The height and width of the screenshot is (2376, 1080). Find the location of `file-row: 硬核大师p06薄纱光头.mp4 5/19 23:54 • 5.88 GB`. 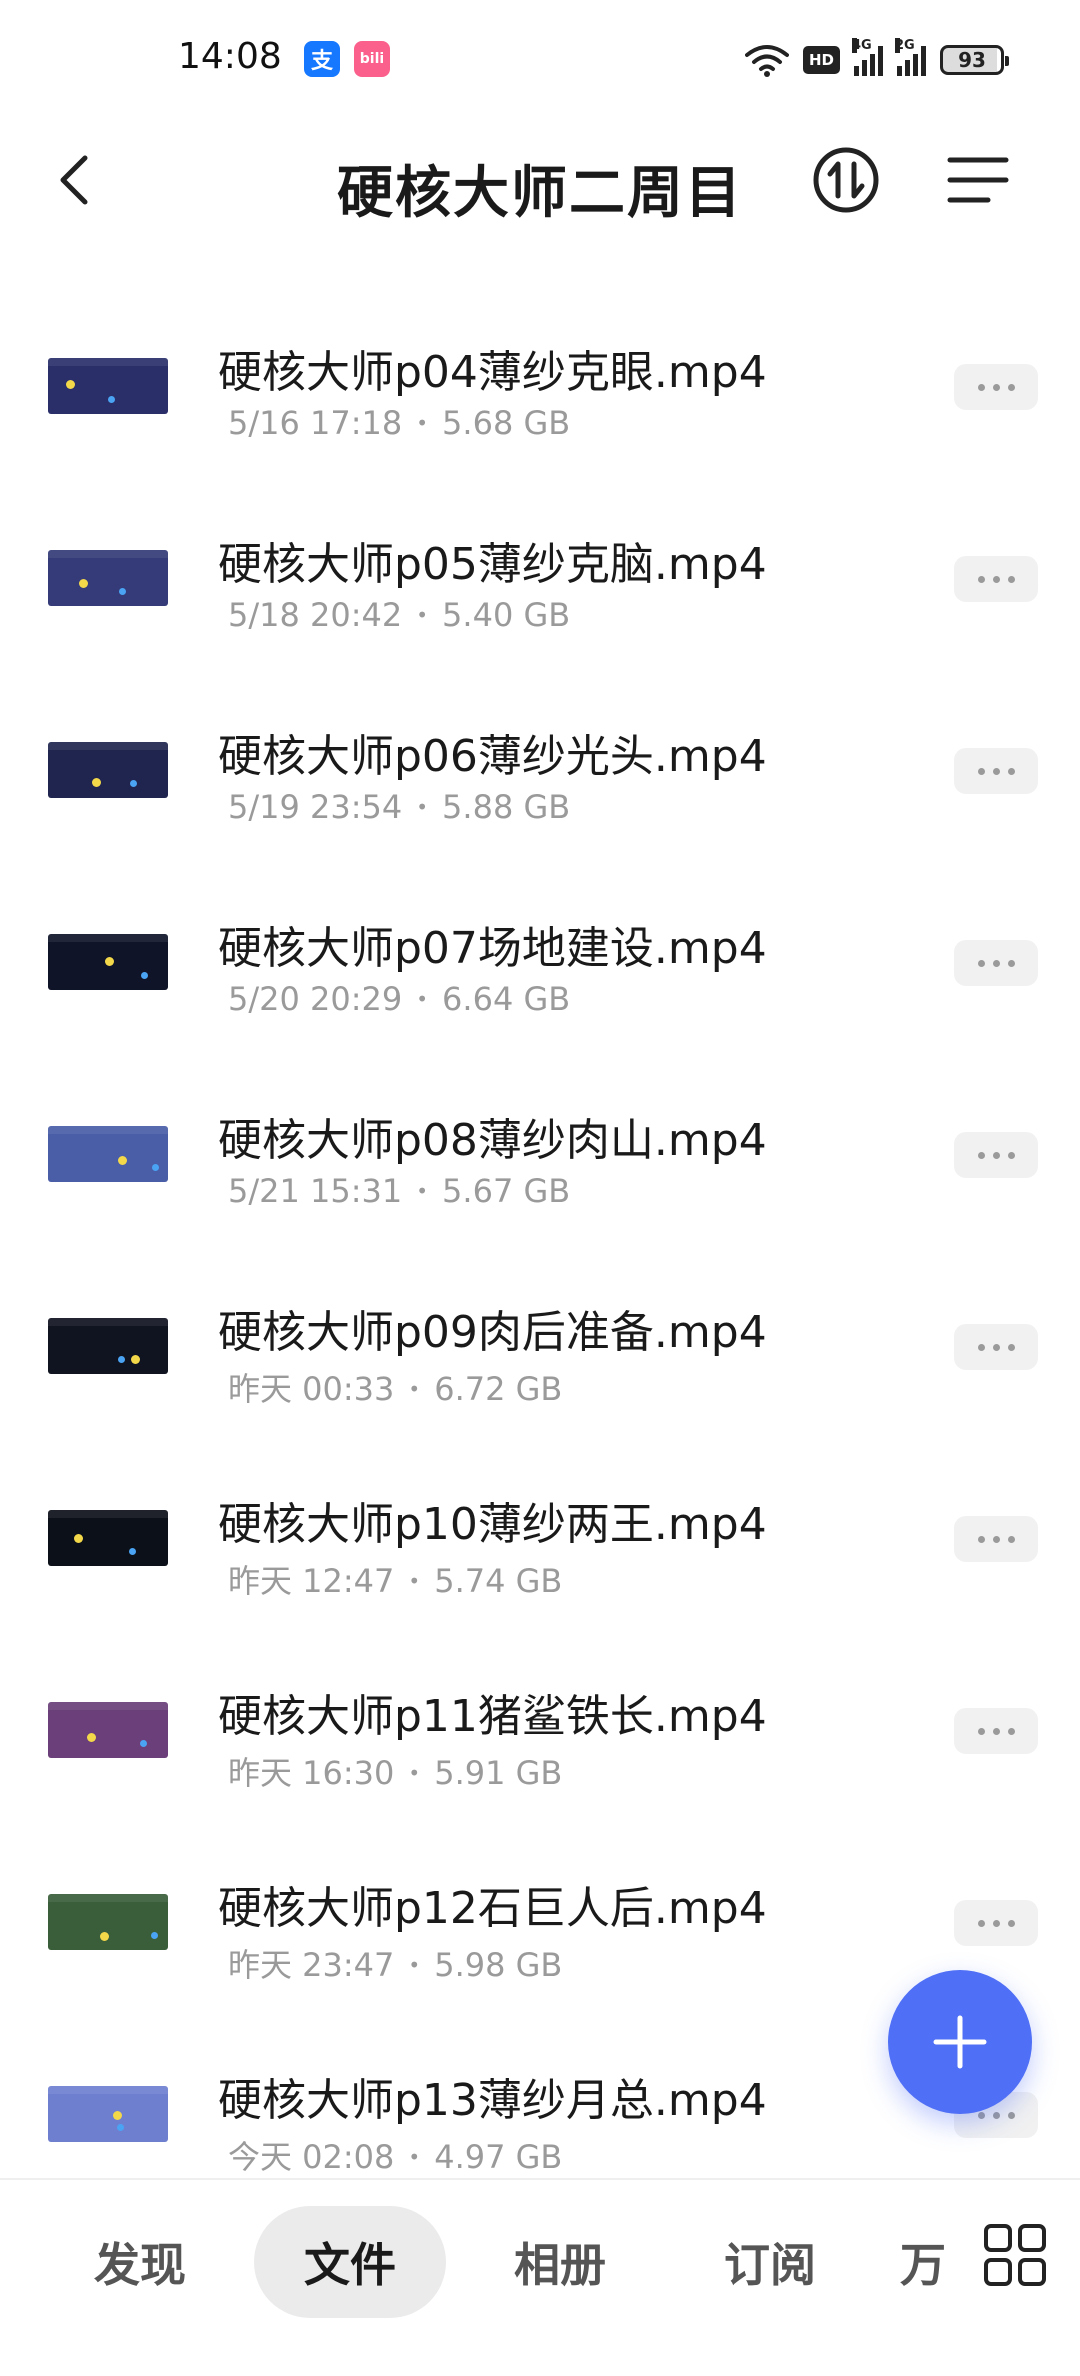

file-row: 硬核大师p06薄纱光头.mp4 5/19 23:54 • 5.88 GB is located at coordinates (540, 780).